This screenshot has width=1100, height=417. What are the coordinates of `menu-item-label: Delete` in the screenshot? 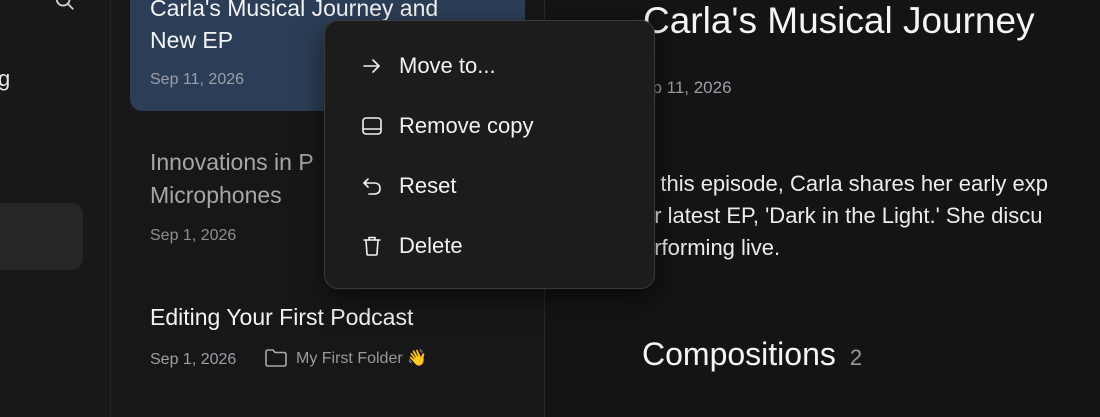 It's located at (431, 245).